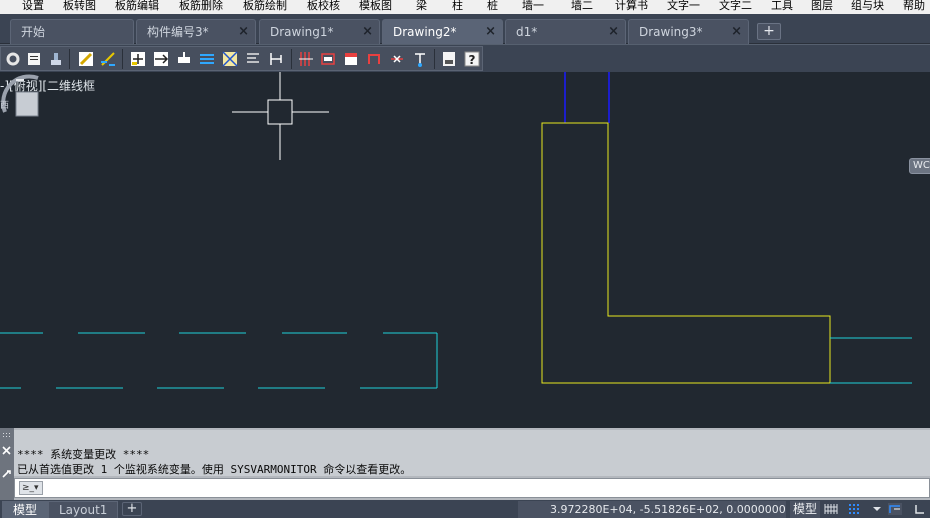 The height and width of the screenshot is (518, 930). What do you see at coordinates (132, 509) in the screenshot?
I see `add-layout-button: +` at bounding box center [132, 509].